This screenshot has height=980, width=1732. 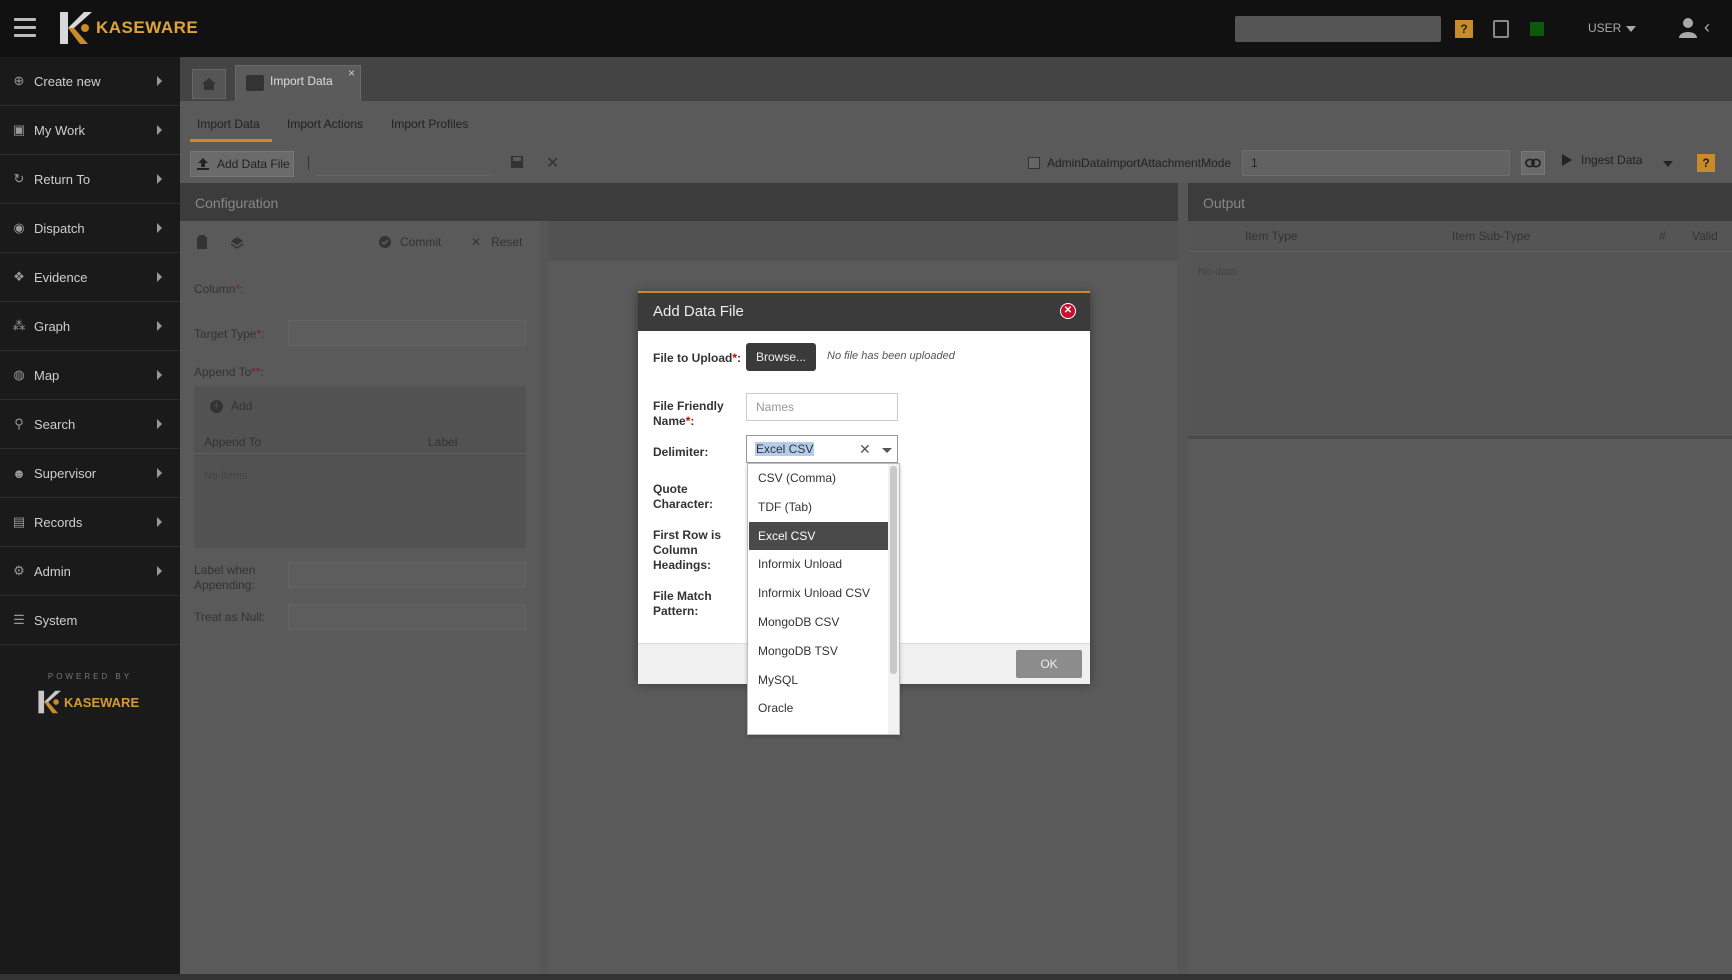 I want to click on count-column-header: #, so click(x=1662, y=236).